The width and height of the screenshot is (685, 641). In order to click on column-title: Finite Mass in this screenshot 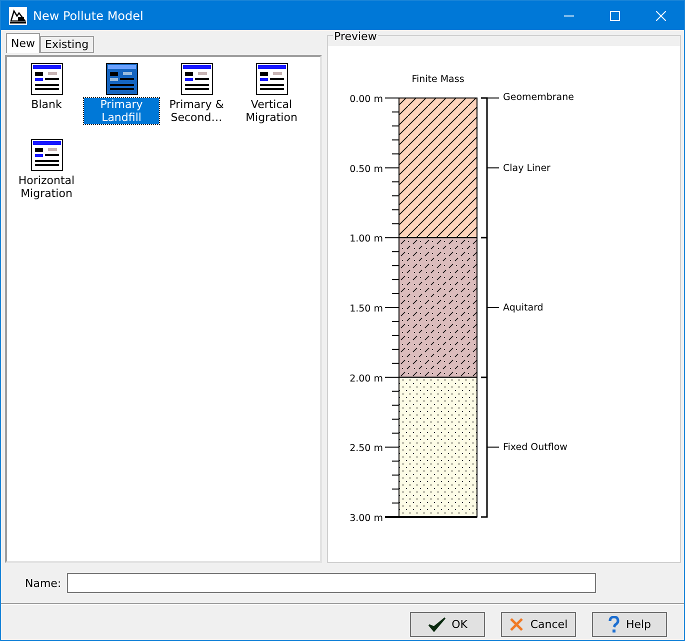, I will do `click(438, 79)`.